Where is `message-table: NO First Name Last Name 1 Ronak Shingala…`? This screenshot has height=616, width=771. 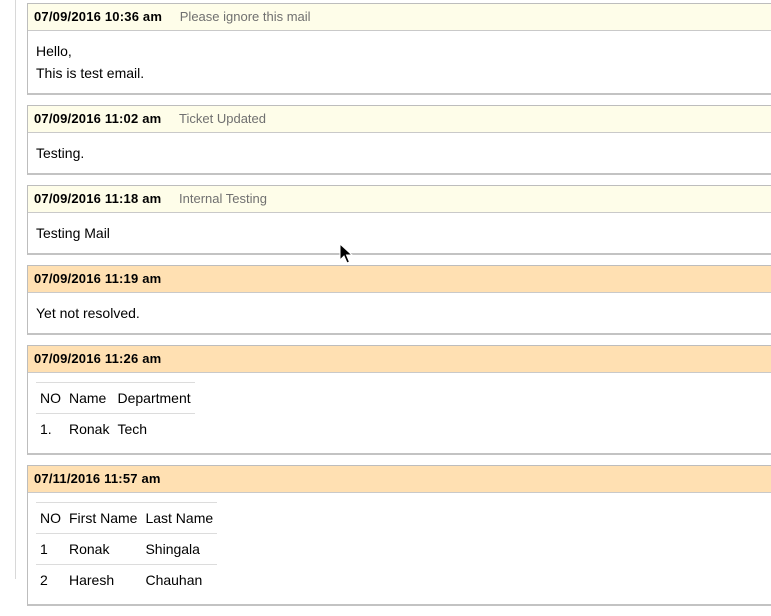 message-table: NO First Name Last Name 1 Ronak Shingala… is located at coordinates (127, 548).